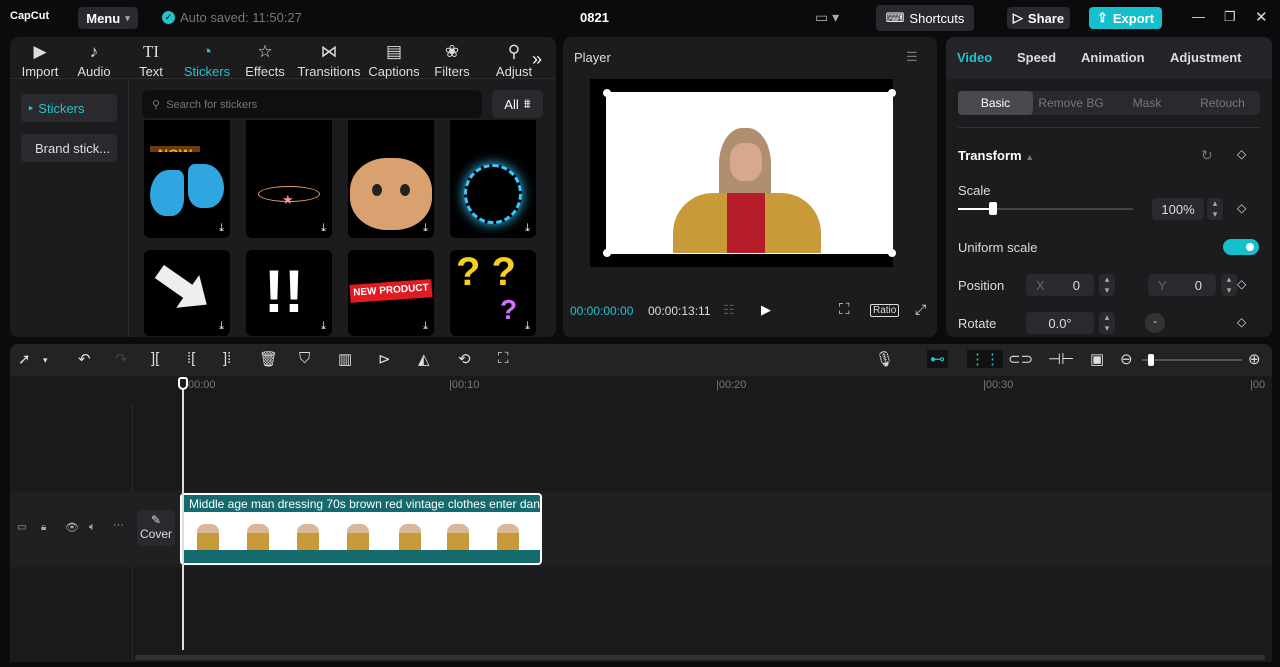 The width and height of the screenshot is (1280, 667). I want to click on position-y-input: Y0, so click(1182, 285).